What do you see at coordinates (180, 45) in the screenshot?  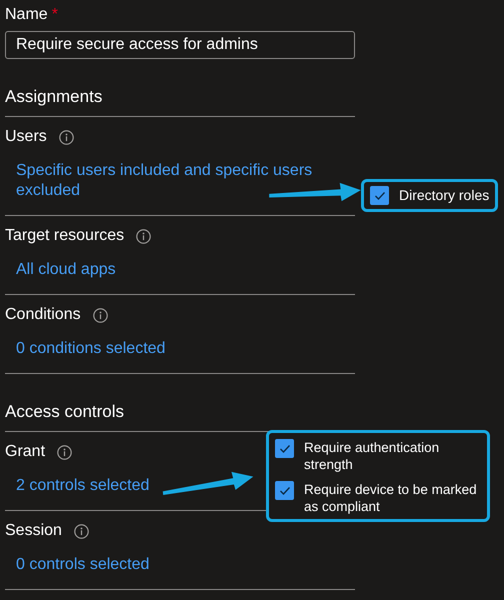 I see `name-input-field: Require secure access for admins` at bounding box center [180, 45].